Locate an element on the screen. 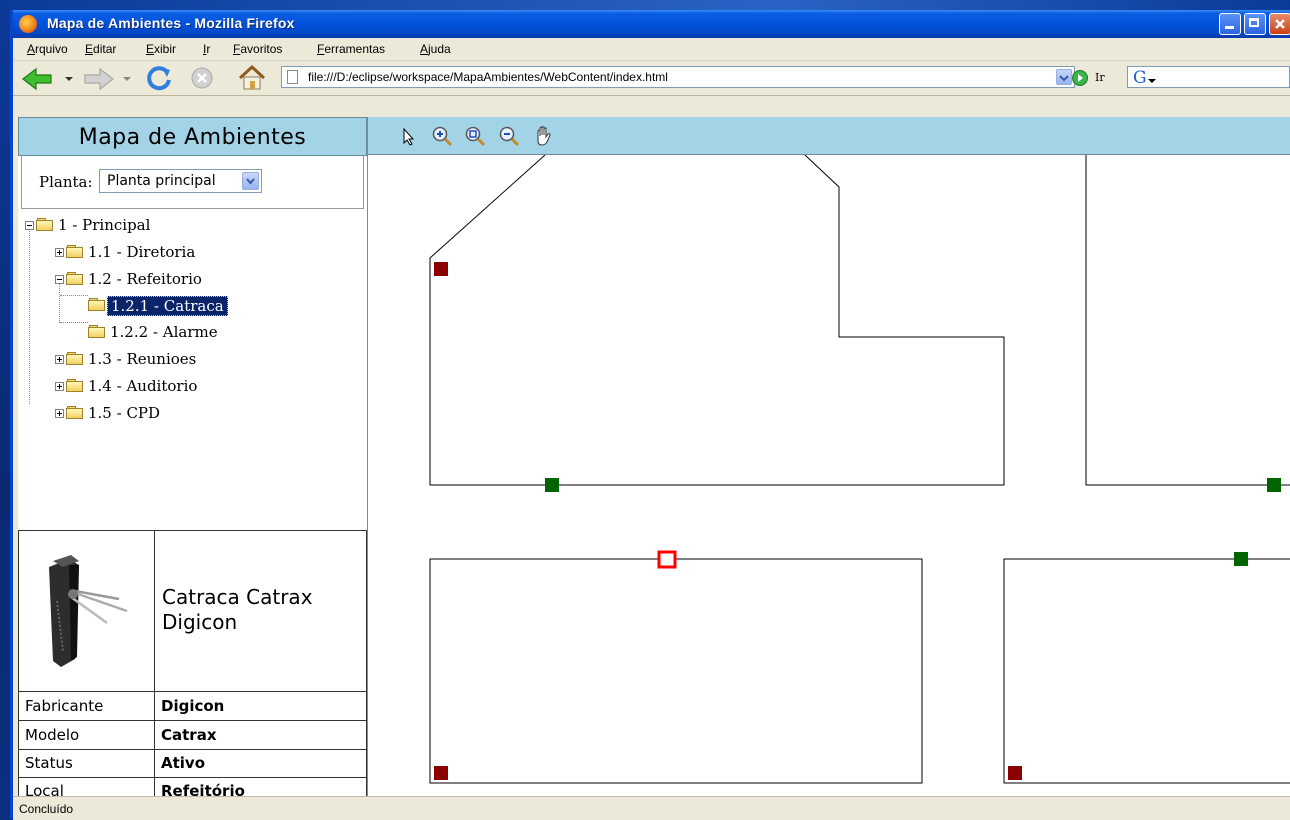 This screenshot has height=820, width=1290. tree-item-label: 1 - Principal is located at coordinates (104, 225).